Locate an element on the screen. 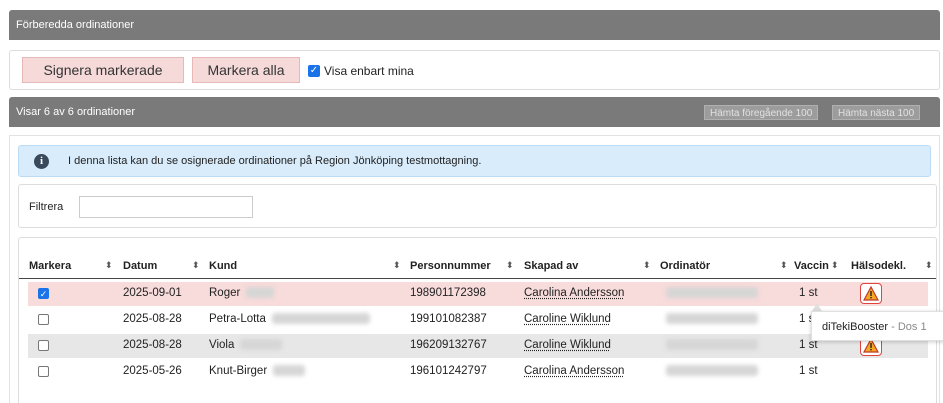 The image size is (943, 403). row-pnr: 196209132767 is located at coordinates (448, 345).